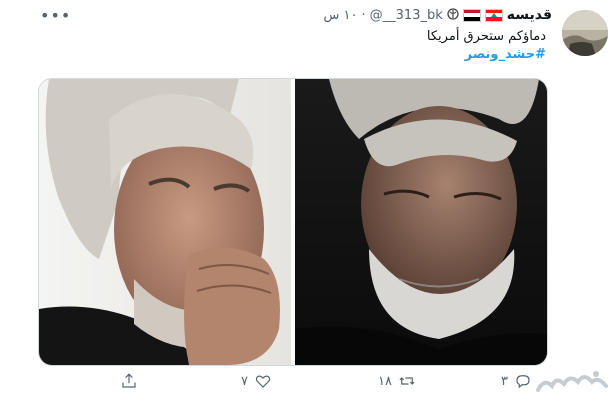 The height and width of the screenshot is (402, 614). I want to click on tweet-header: قديسه @__313_bk · ١٠ س, so click(438, 15).